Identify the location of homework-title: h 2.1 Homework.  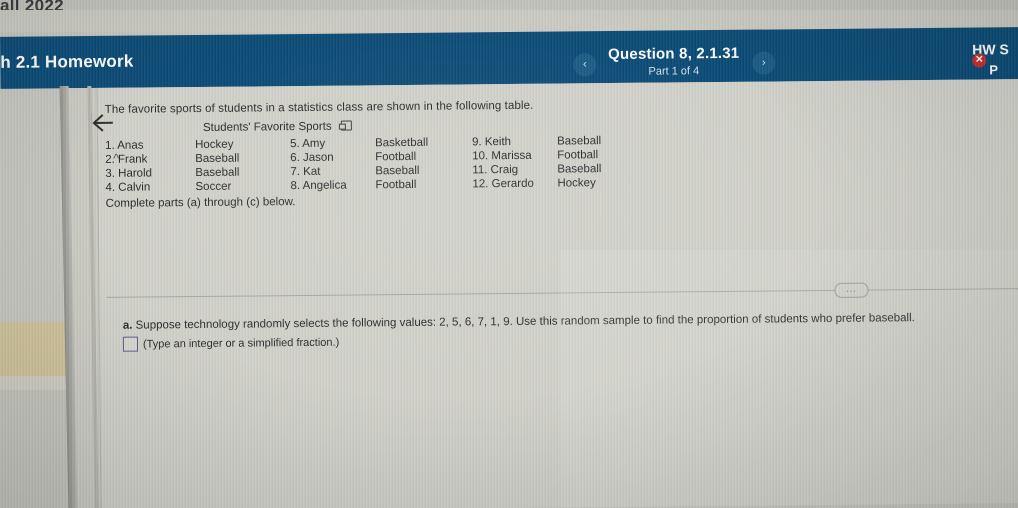
(67, 61).